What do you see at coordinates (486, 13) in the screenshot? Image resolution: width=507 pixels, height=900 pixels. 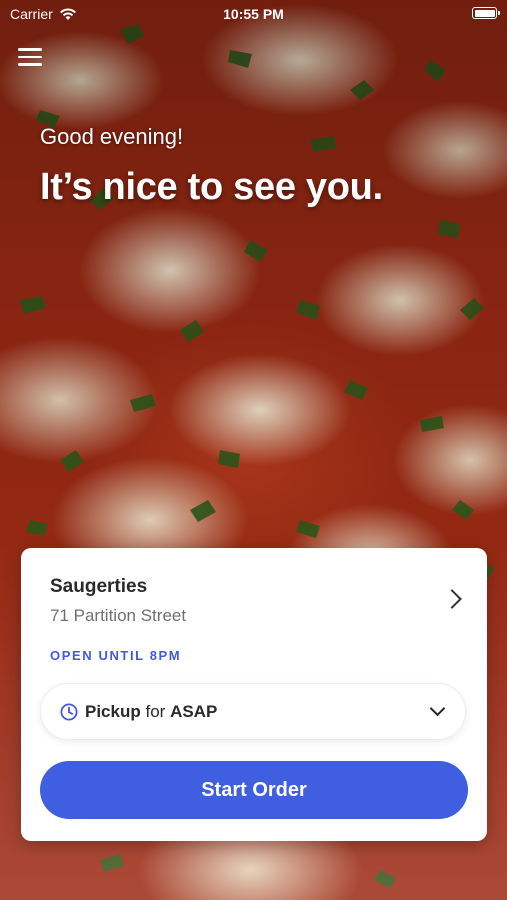 I see `battery-icon` at bounding box center [486, 13].